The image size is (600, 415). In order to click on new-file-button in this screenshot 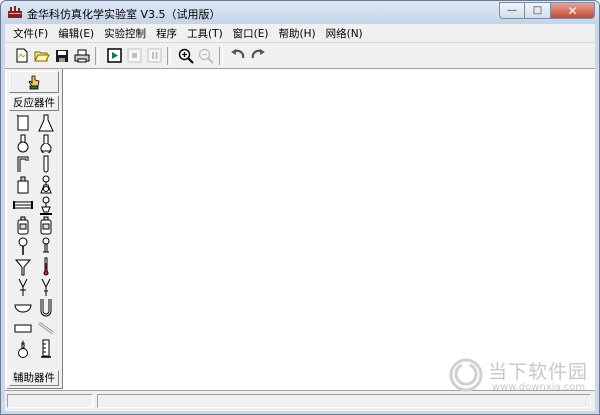, I will do `click(22, 56)`.